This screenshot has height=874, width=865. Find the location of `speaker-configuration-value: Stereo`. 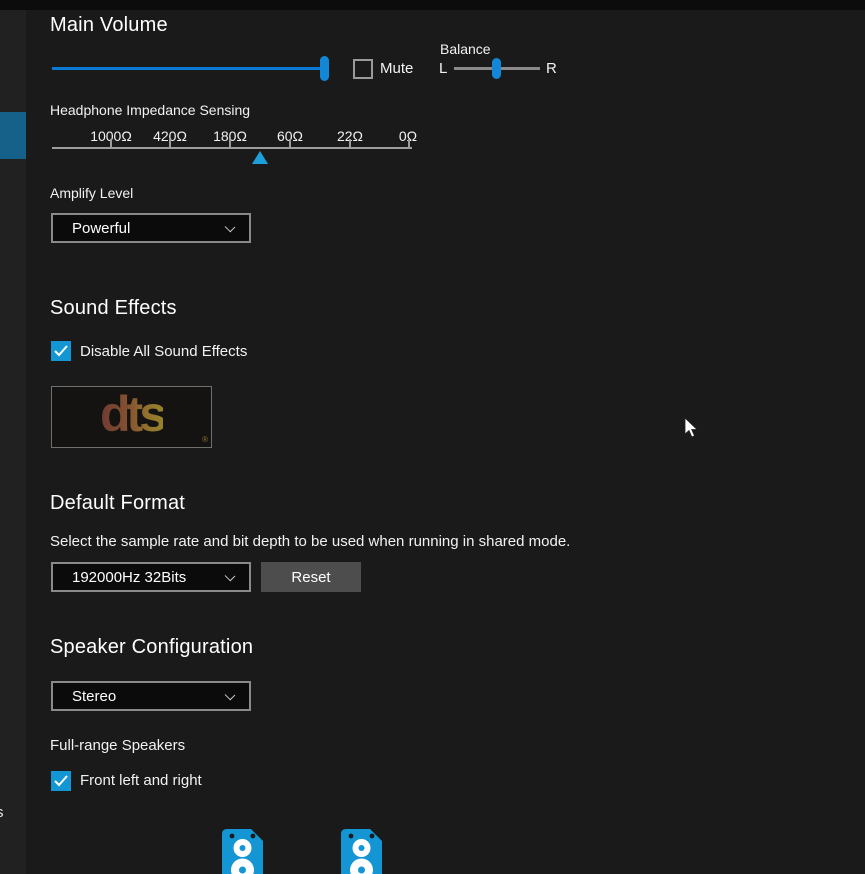

speaker-configuration-value: Stereo is located at coordinates (94, 696).